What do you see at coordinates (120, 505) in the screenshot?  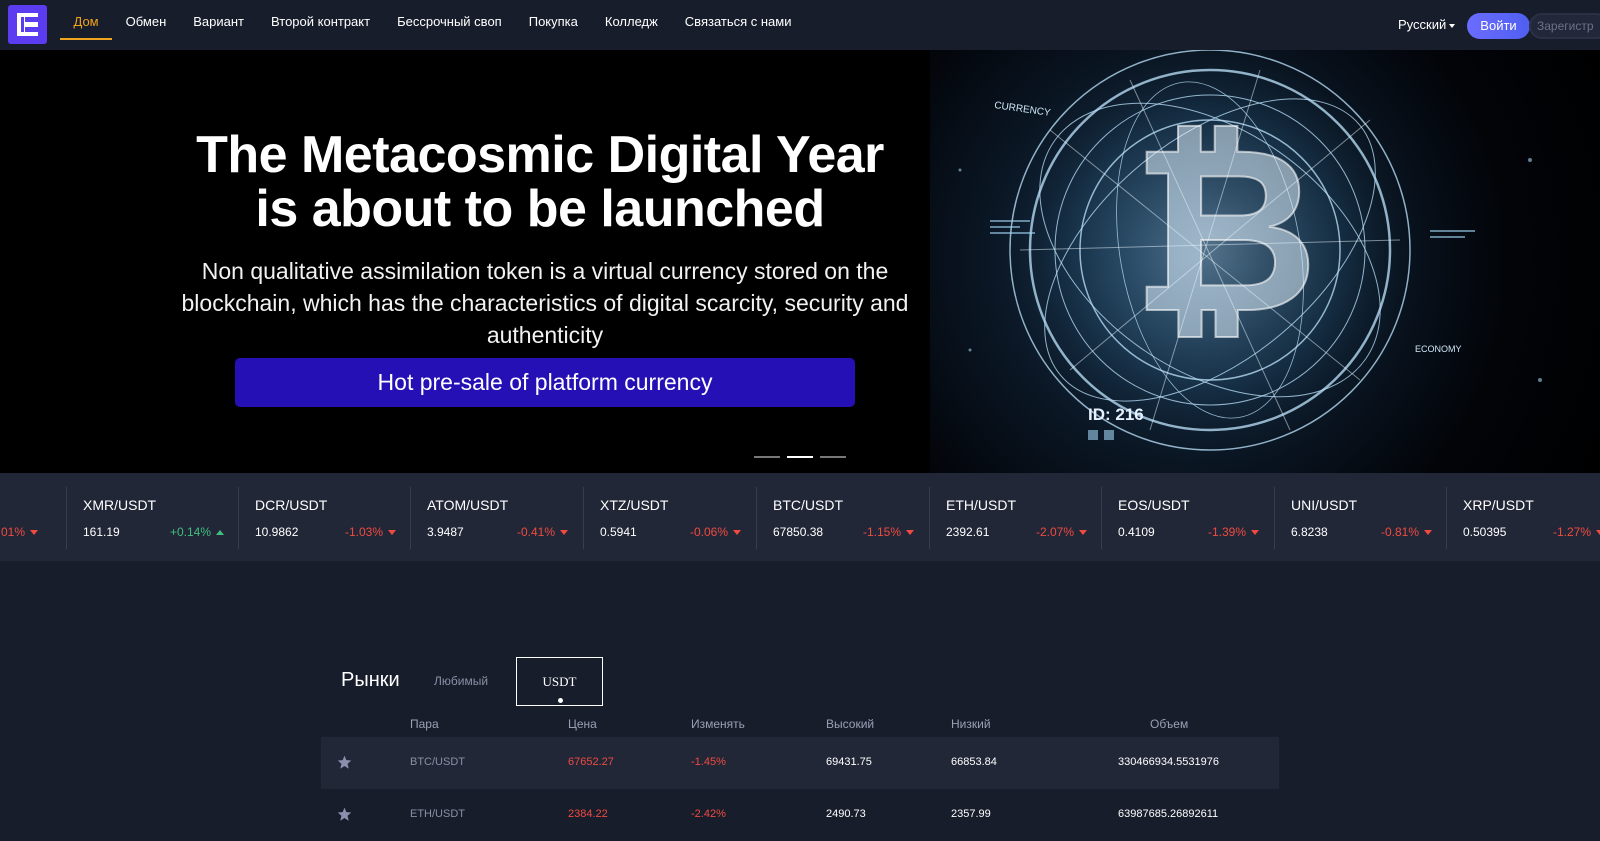 I see `ticker-pair: XMR/USDT` at bounding box center [120, 505].